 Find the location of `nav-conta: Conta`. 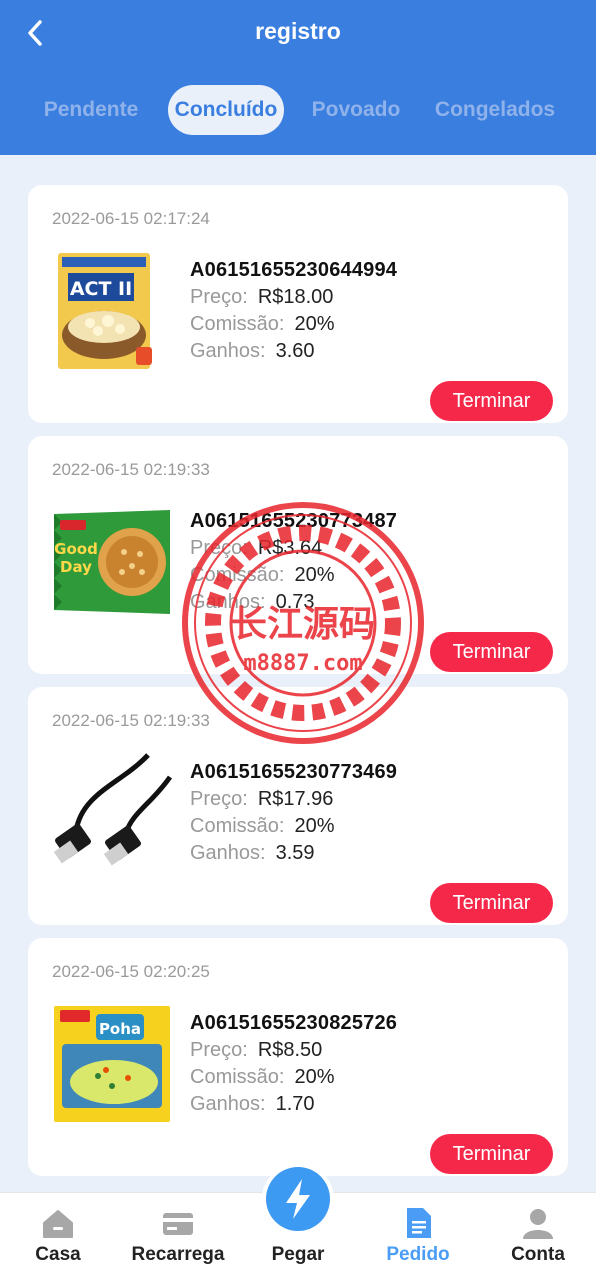

nav-conta: Conta is located at coordinates (537, 1232).